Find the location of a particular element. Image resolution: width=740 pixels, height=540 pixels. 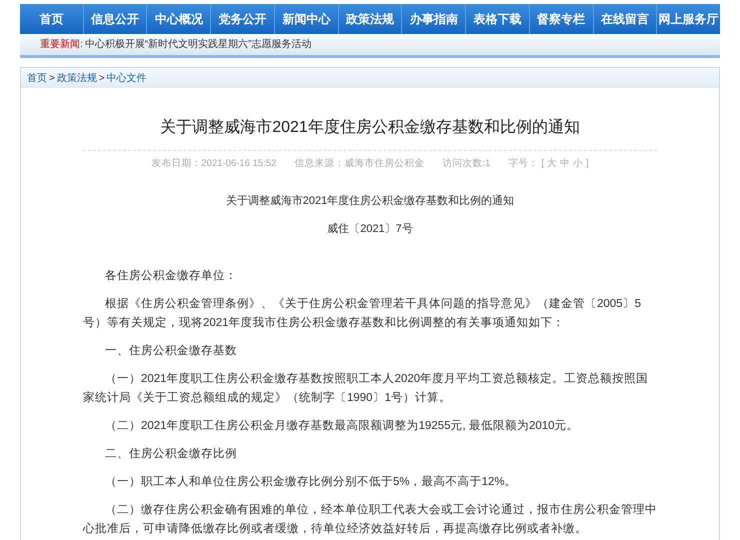

document-subtitle: 关于调整威海市2021年度住房公积金缴存基数和比例的通知 is located at coordinates (370, 202).